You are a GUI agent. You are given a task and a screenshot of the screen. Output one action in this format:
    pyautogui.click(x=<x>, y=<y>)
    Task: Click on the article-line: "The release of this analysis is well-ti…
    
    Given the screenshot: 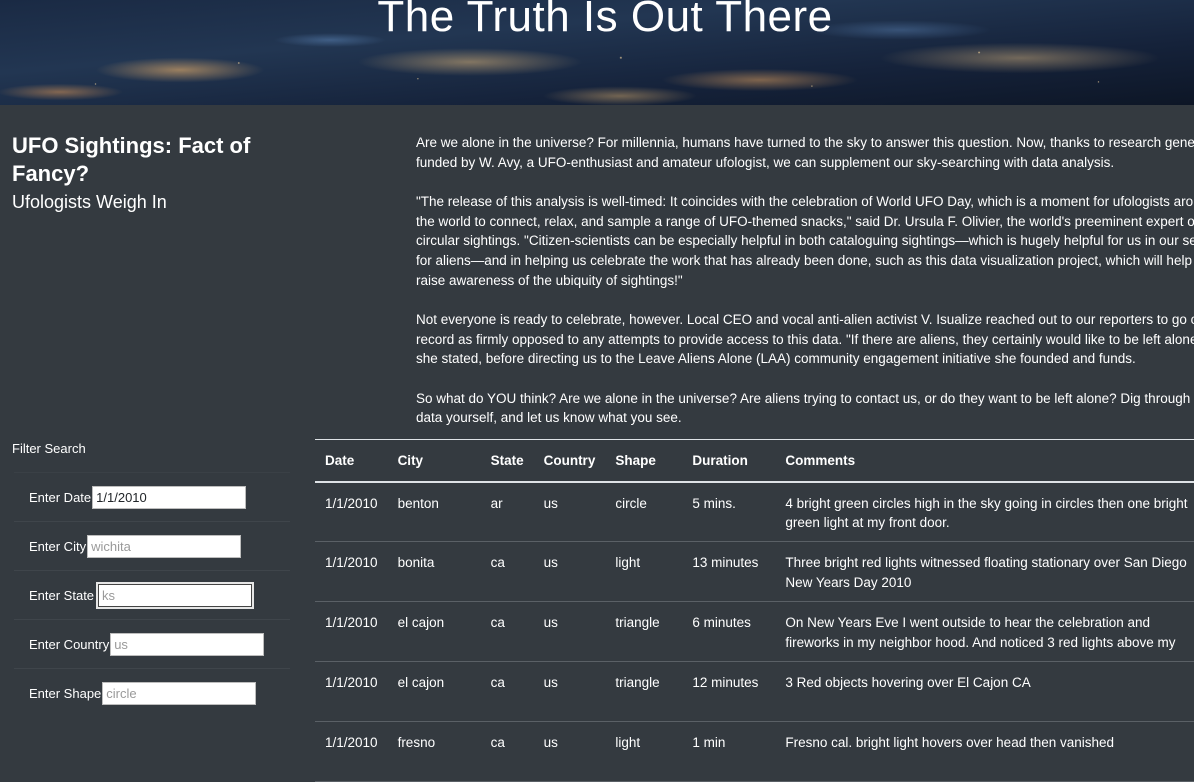 What is the action you would take?
    pyautogui.click(x=805, y=201)
    